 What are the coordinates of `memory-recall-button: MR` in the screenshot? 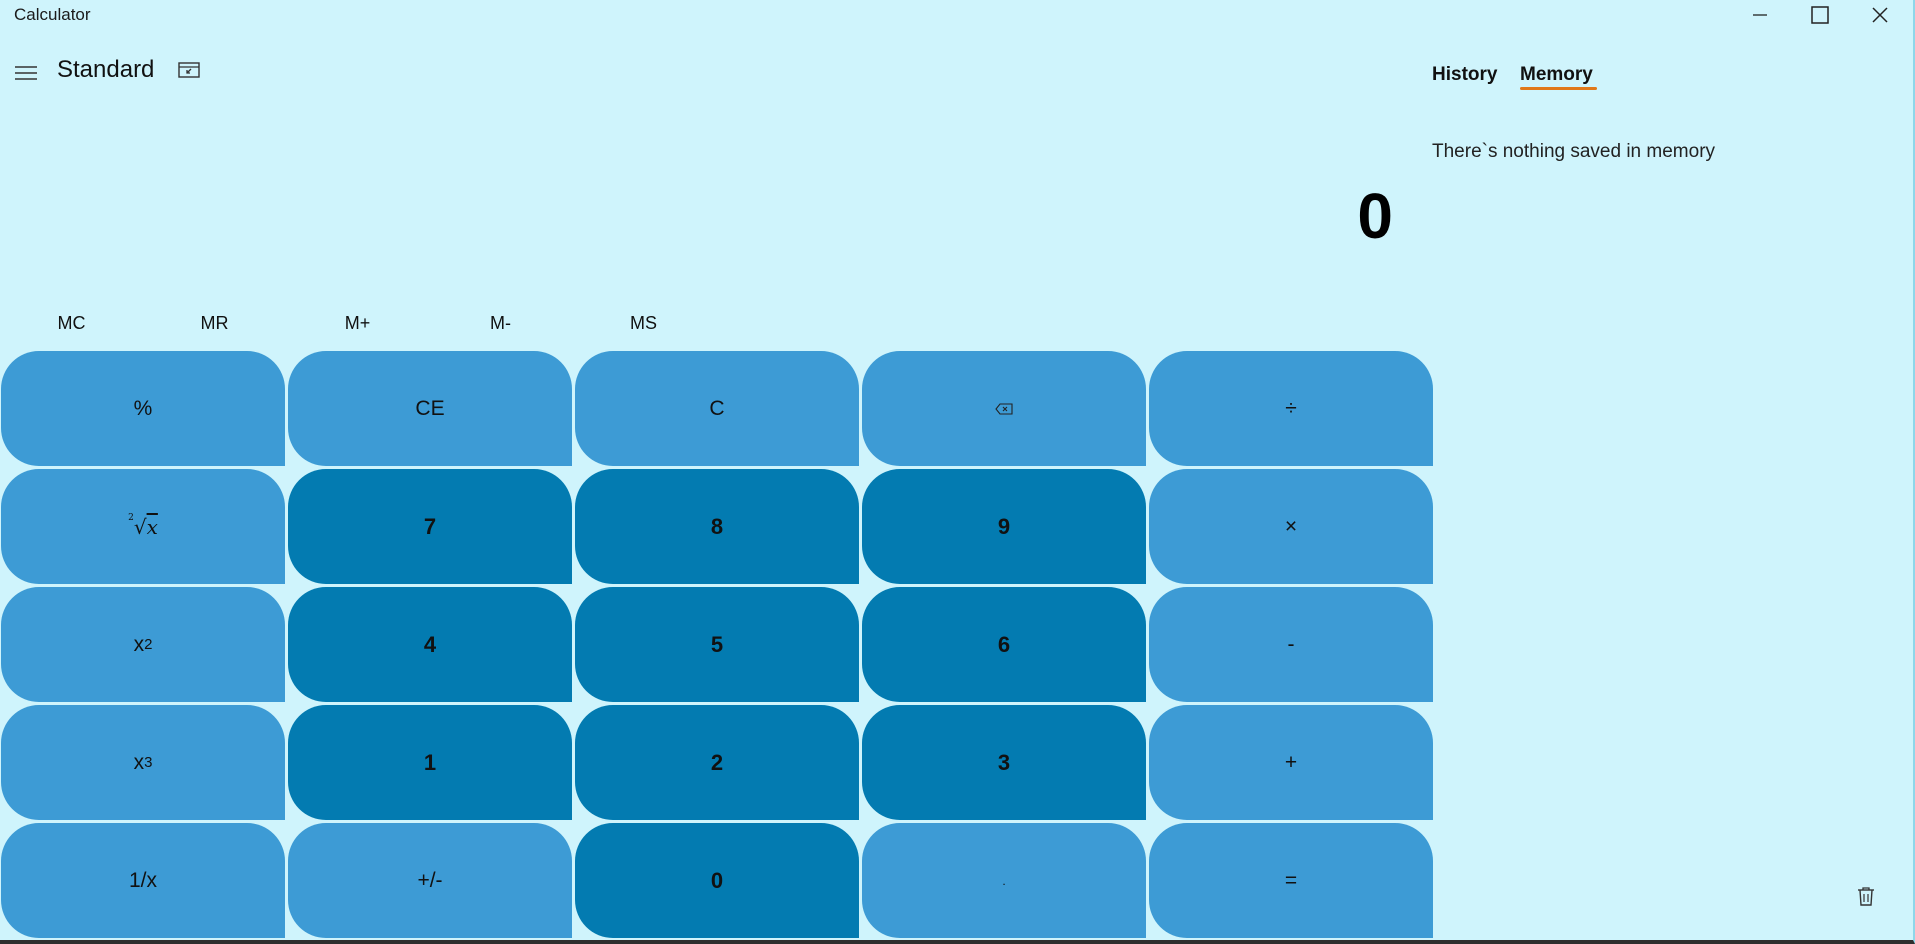 It's located at (214, 323).